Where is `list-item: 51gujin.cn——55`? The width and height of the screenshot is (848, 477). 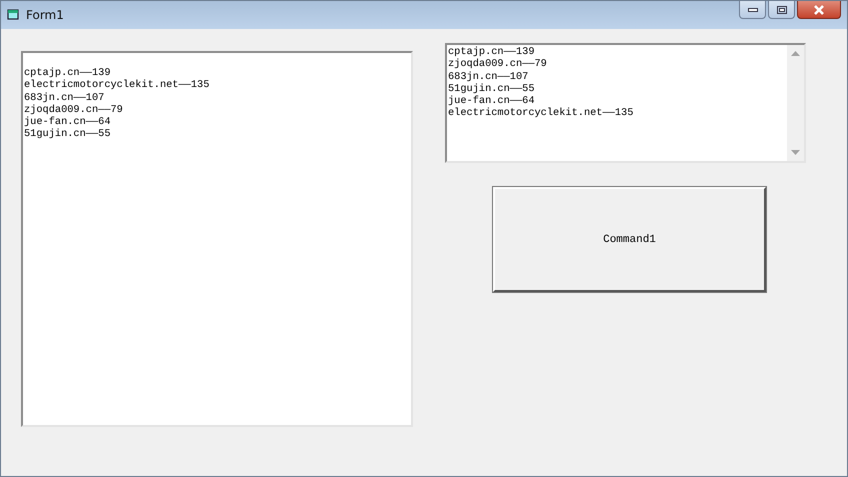 list-item: 51gujin.cn——55 is located at coordinates (617, 89).